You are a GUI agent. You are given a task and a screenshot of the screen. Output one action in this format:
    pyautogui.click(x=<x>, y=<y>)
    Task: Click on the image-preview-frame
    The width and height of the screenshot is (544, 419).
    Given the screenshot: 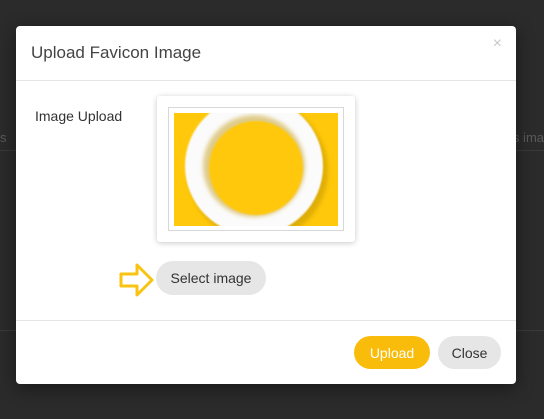 What is the action you would take?
    pyautogui.click(x=256, y=169)
    